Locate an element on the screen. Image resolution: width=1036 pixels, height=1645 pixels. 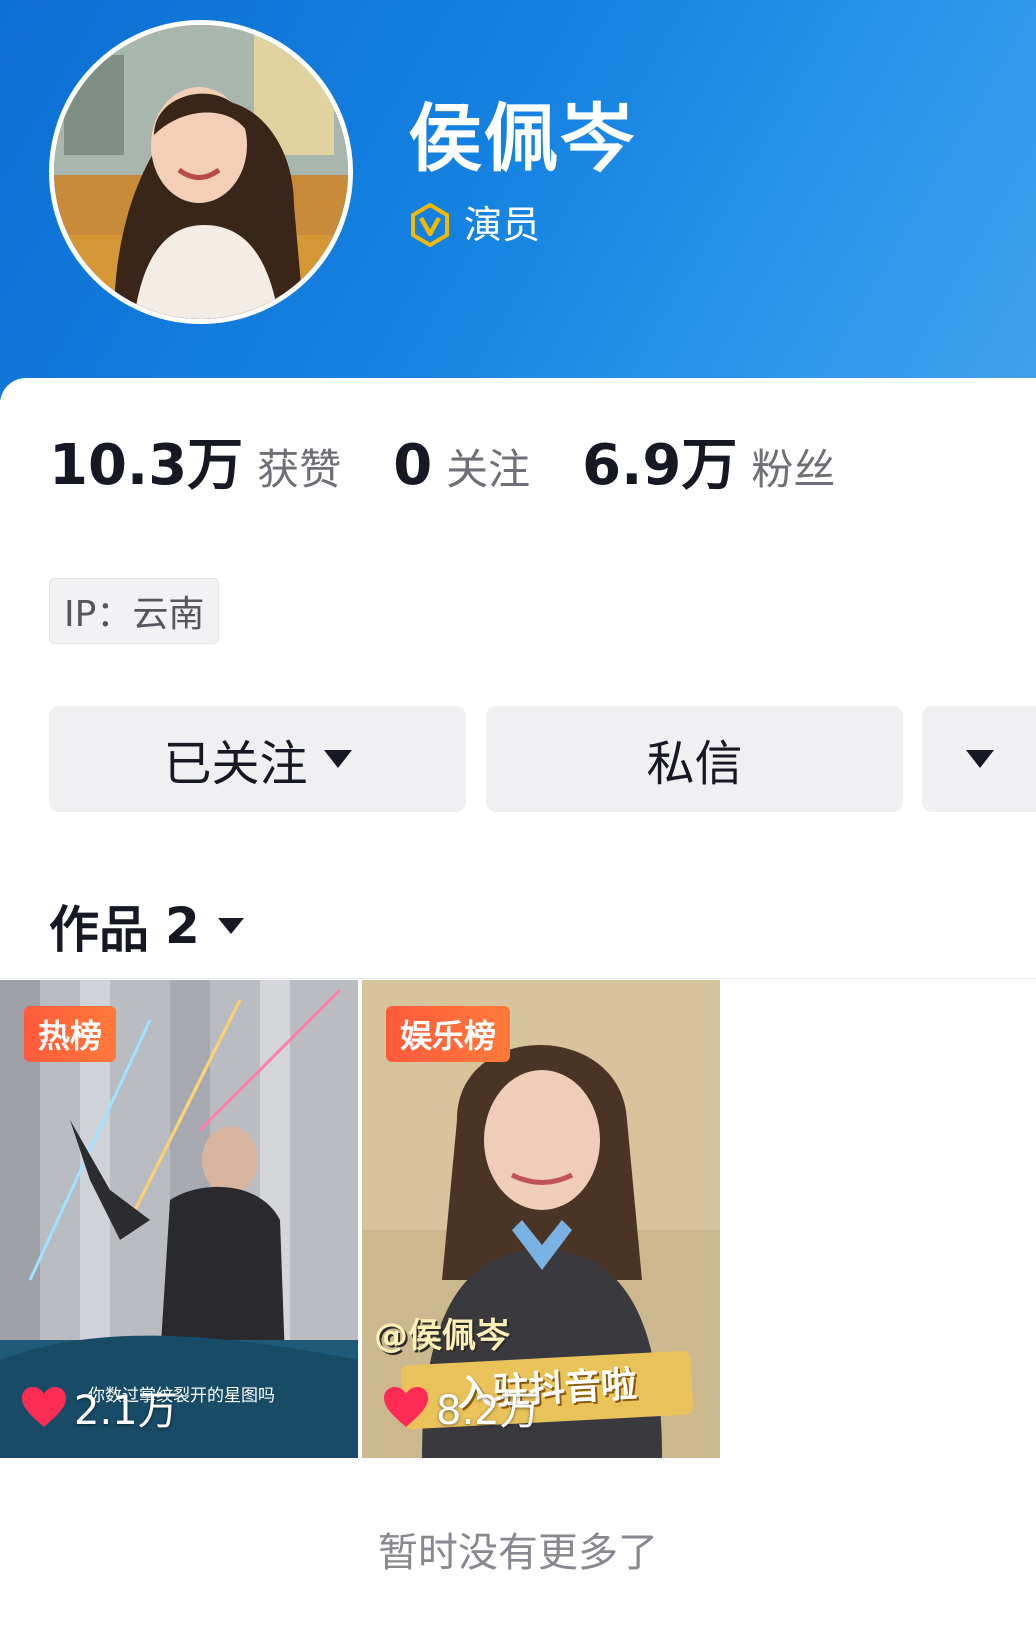
verification-row: 演员 is located at coordinates (474, 225).